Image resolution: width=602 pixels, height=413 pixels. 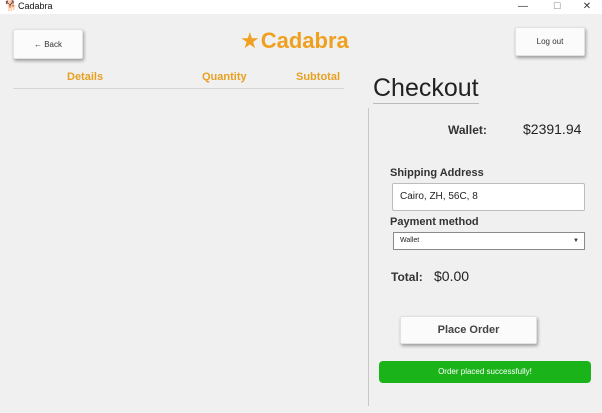 What do you see at coordinates (488, 197) in the screenshot?
I see `shipping-address-input: Cairo, ZH, 56C, 8` at bounding box center [488, 197].